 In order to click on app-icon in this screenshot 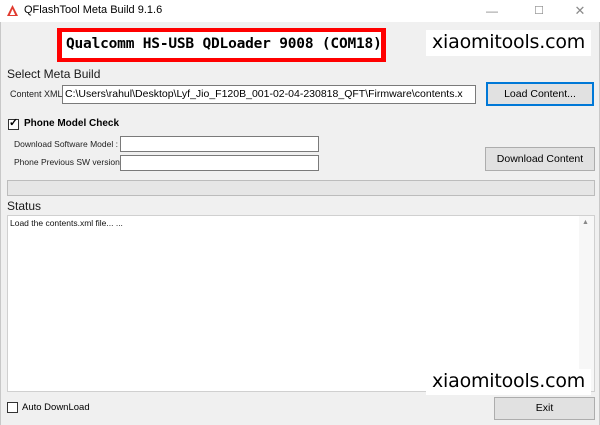, I will do `click(12, 10)`.